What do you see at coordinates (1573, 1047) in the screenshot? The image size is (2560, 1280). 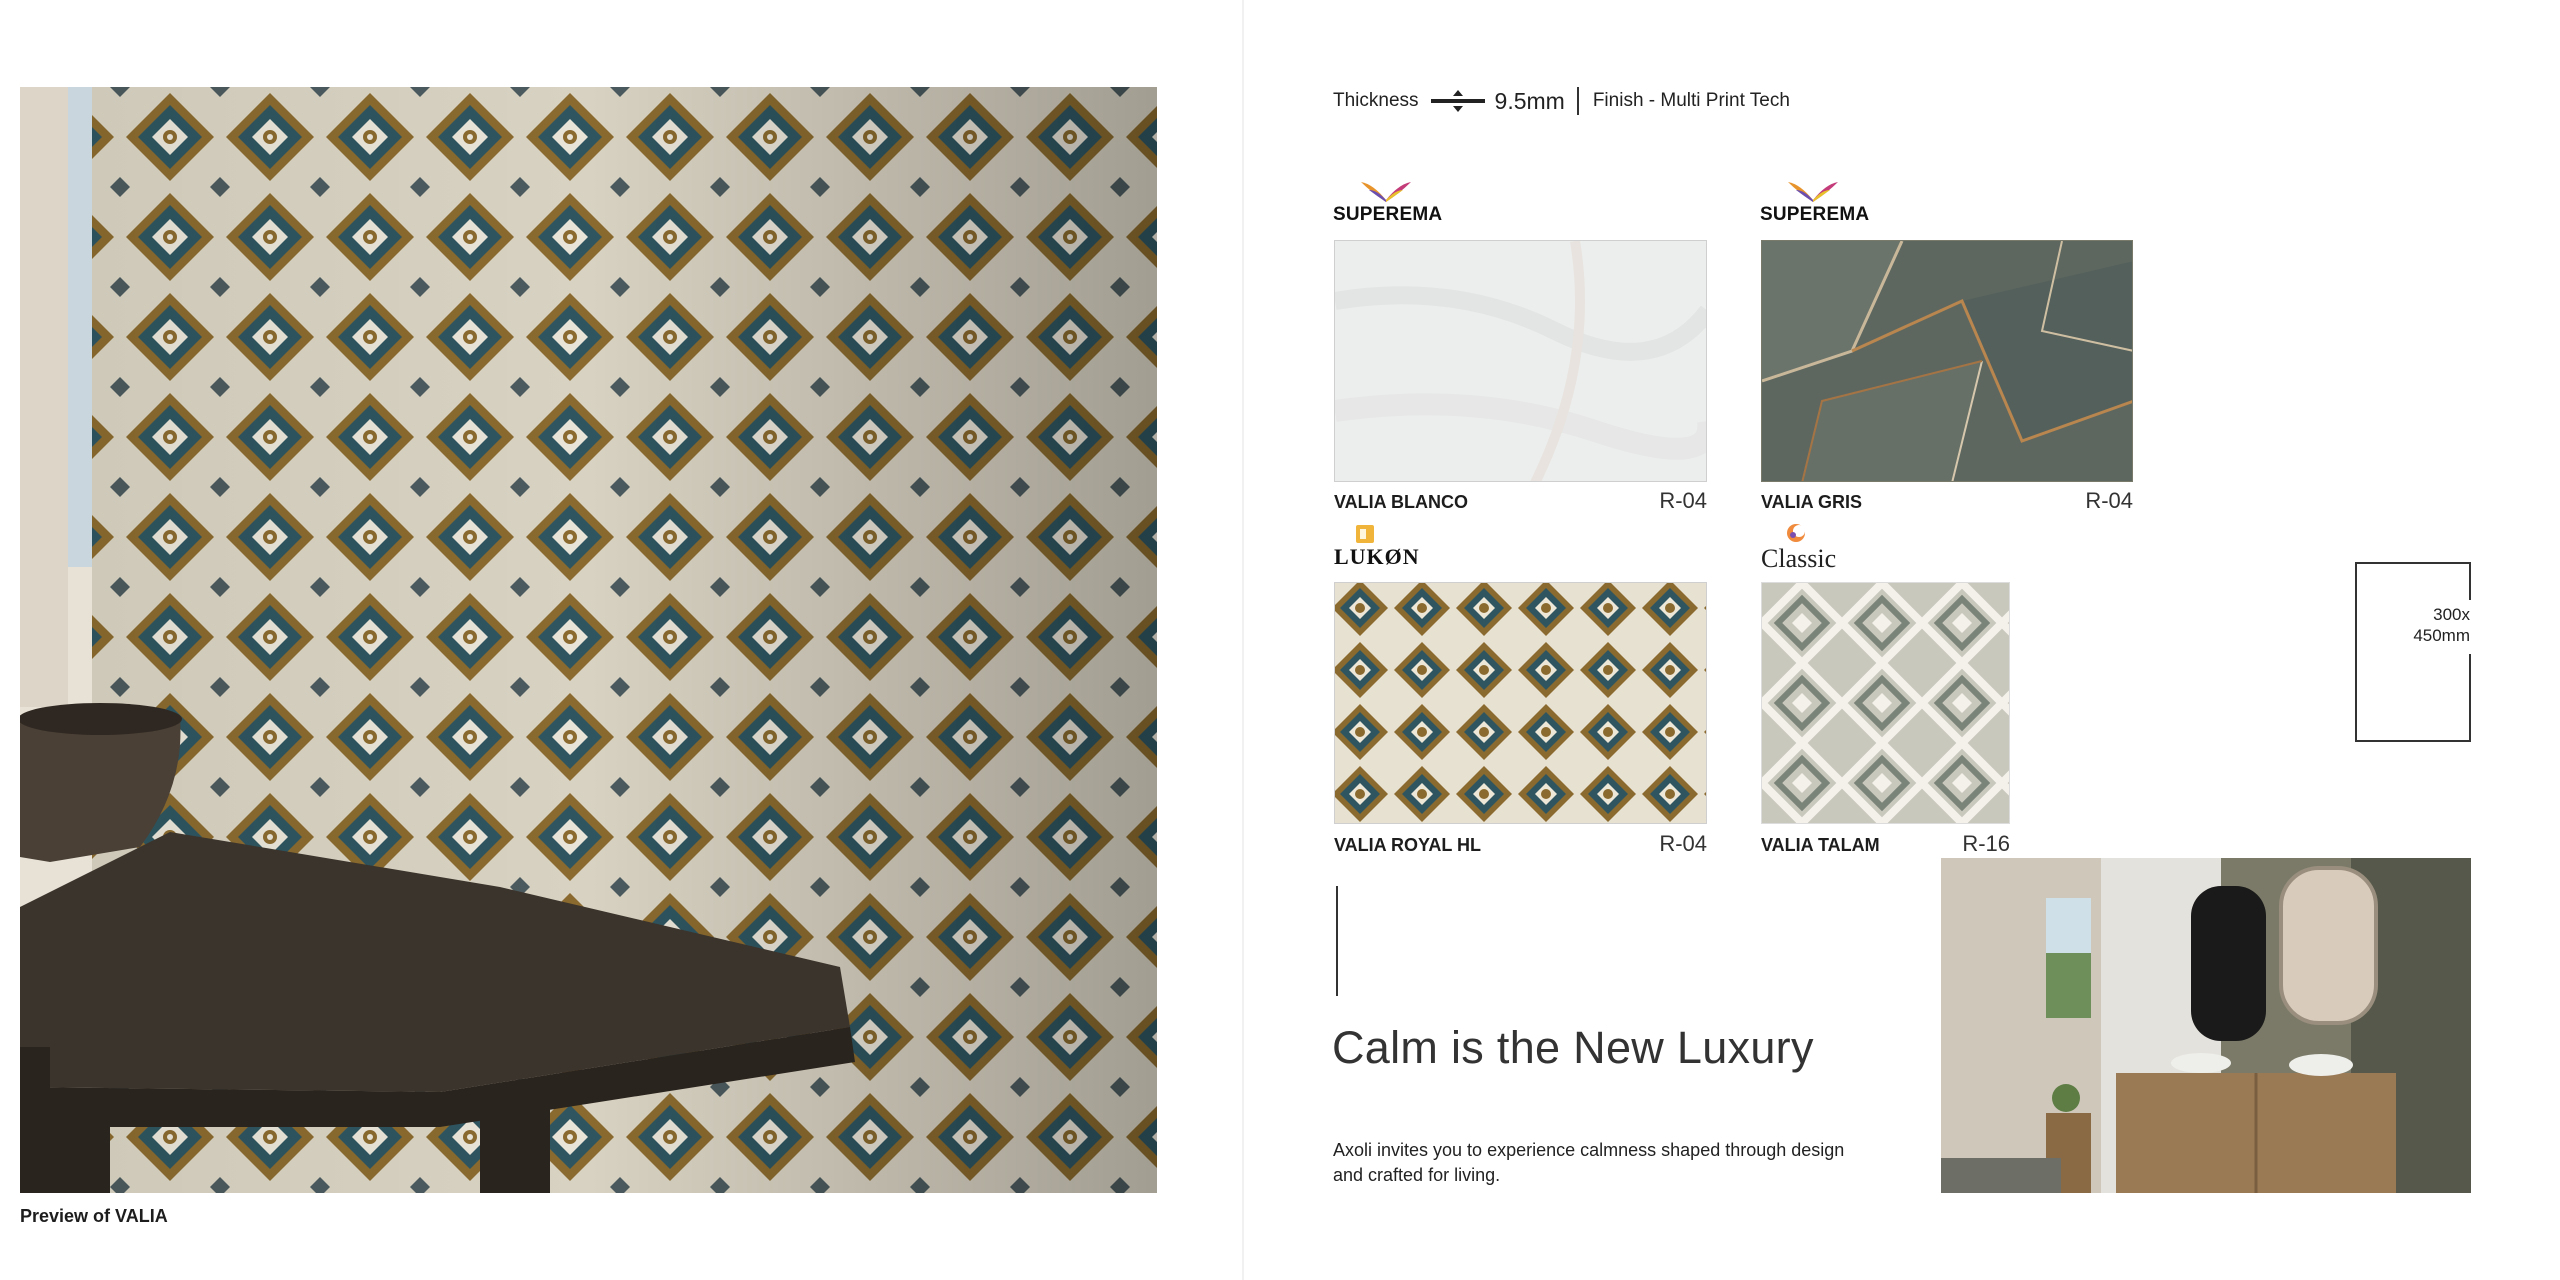 I see `headline: Calm is the New Luxury` at bounding box center [1573, 1047].